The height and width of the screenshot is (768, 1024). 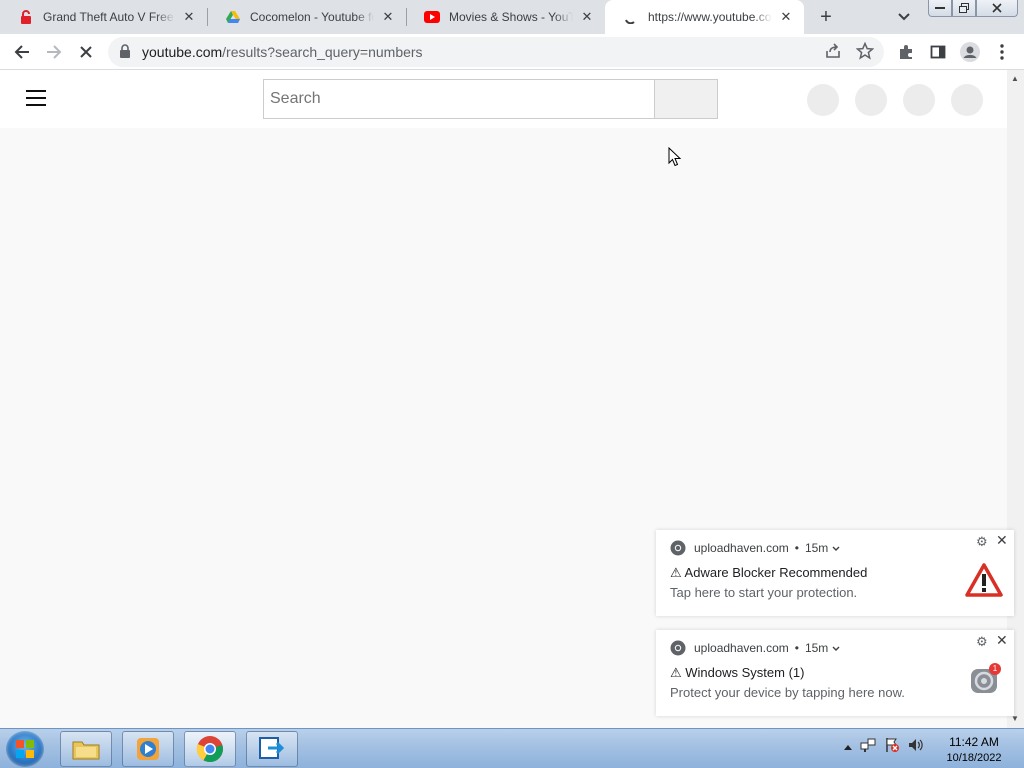 What do you see at coordinates (1002, 52) in the screenshot?
I see `more-menu-icon` at bounding box center [1002, 52].